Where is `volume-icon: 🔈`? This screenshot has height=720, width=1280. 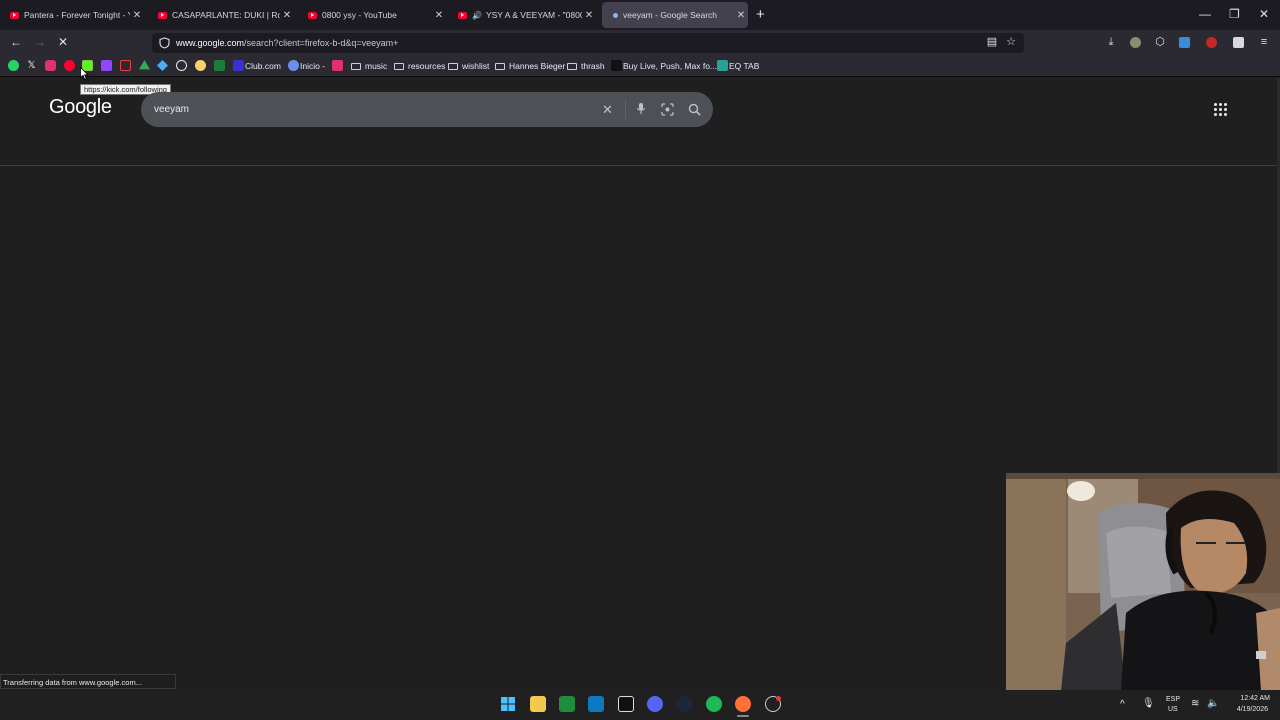 volume-icon: 🔈 is located at coordinates (1213, 703).